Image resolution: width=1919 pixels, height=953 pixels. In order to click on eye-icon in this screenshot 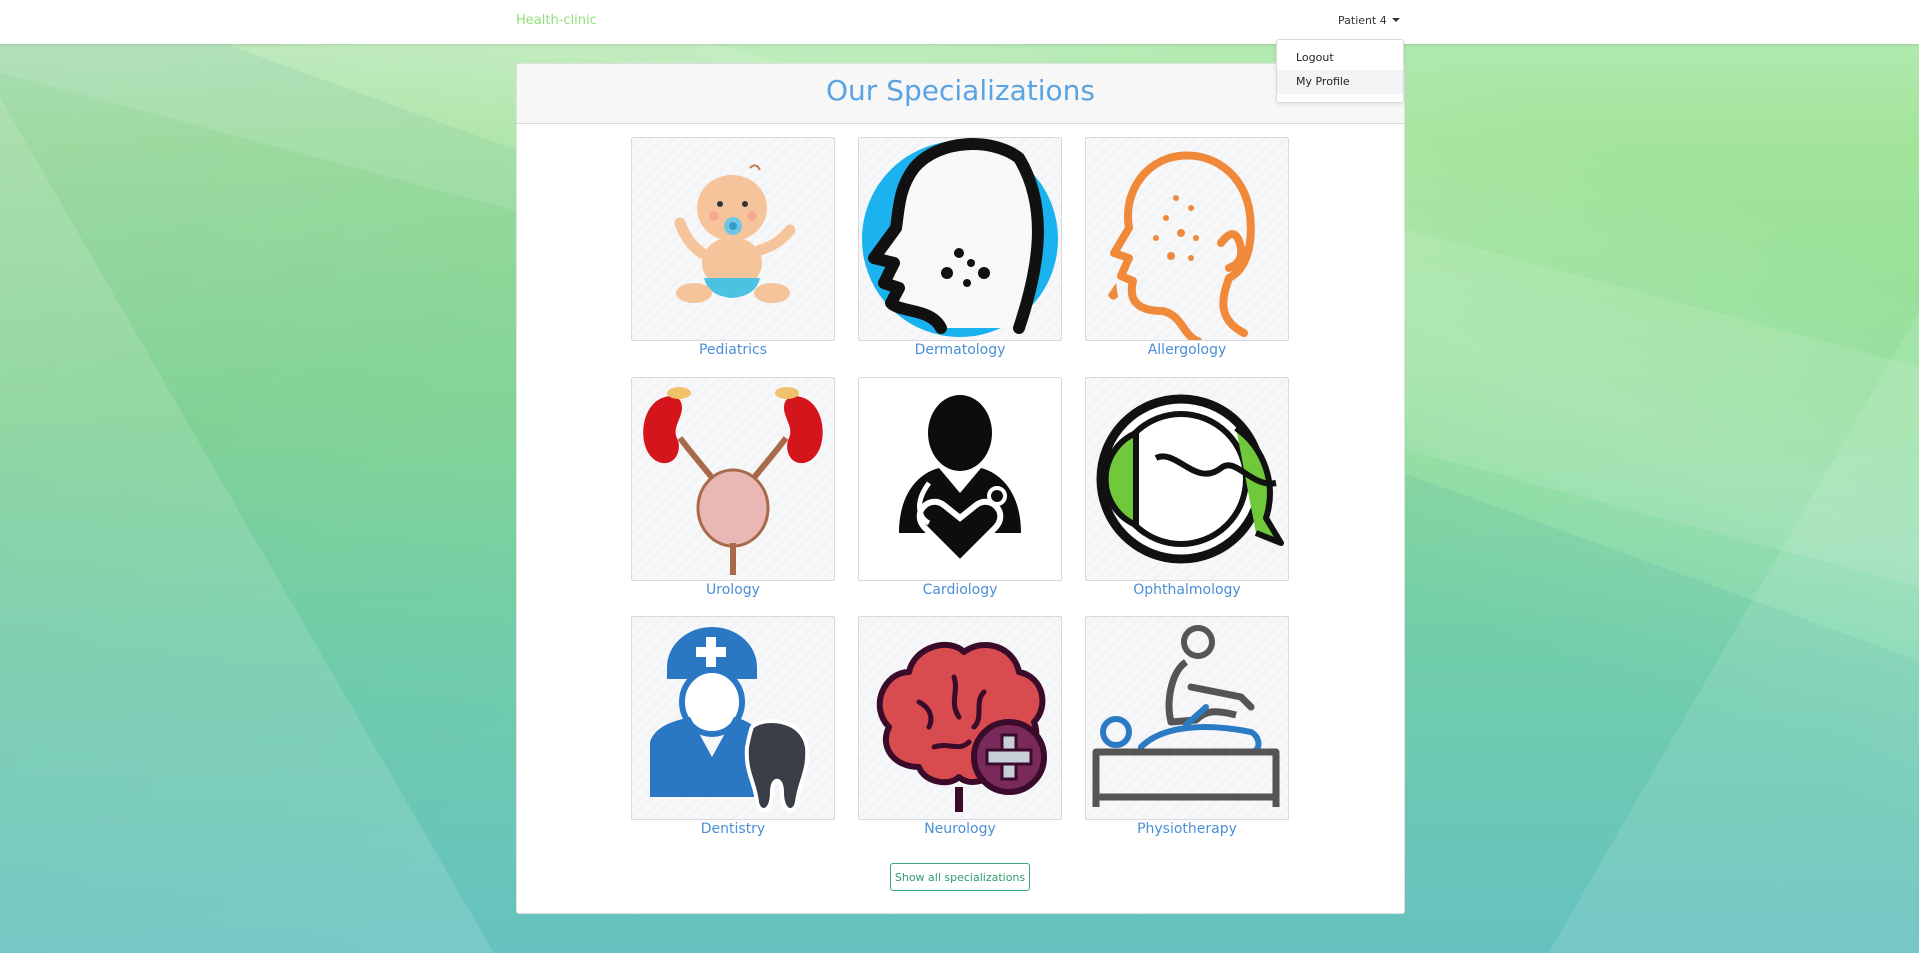, I will do `click(1187, 479)`.